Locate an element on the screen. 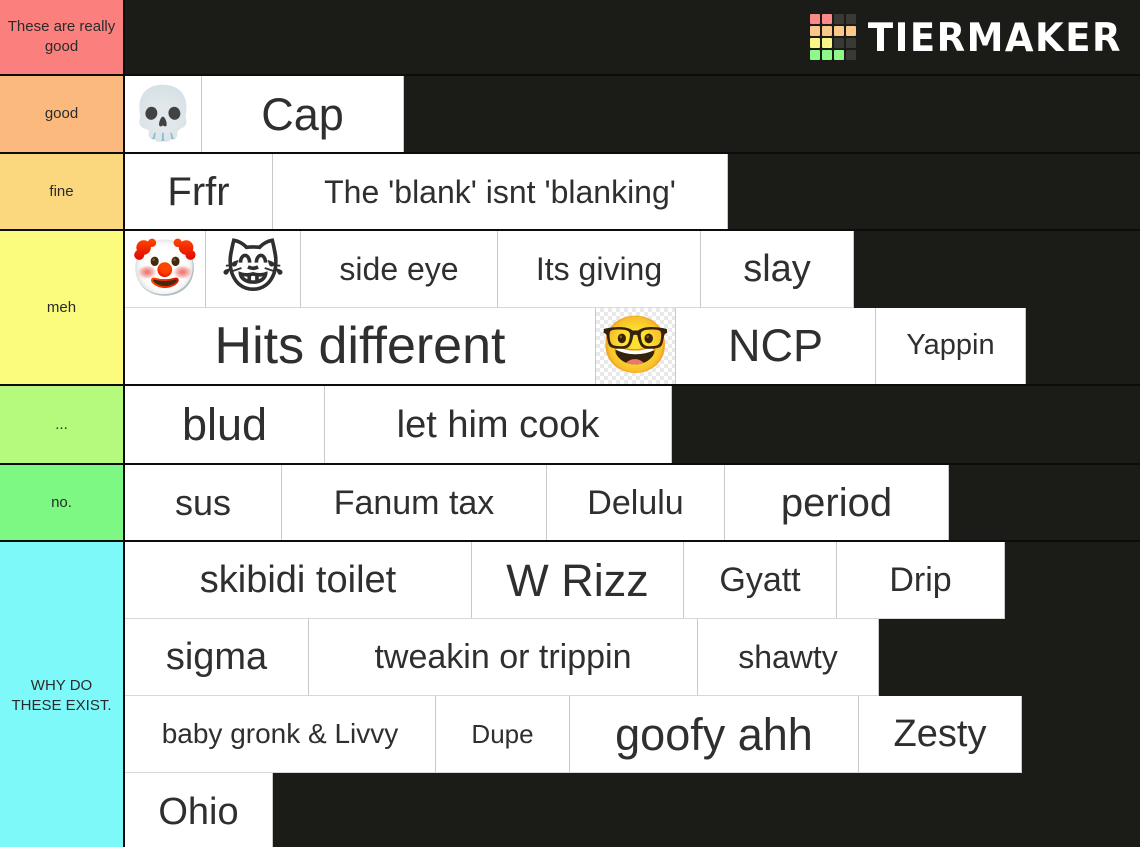 The image size is (1140, 847). tier-item-line: baby gronk & Livvy Dupe goofy ahh Zesty is located at coordinates (632, 734).